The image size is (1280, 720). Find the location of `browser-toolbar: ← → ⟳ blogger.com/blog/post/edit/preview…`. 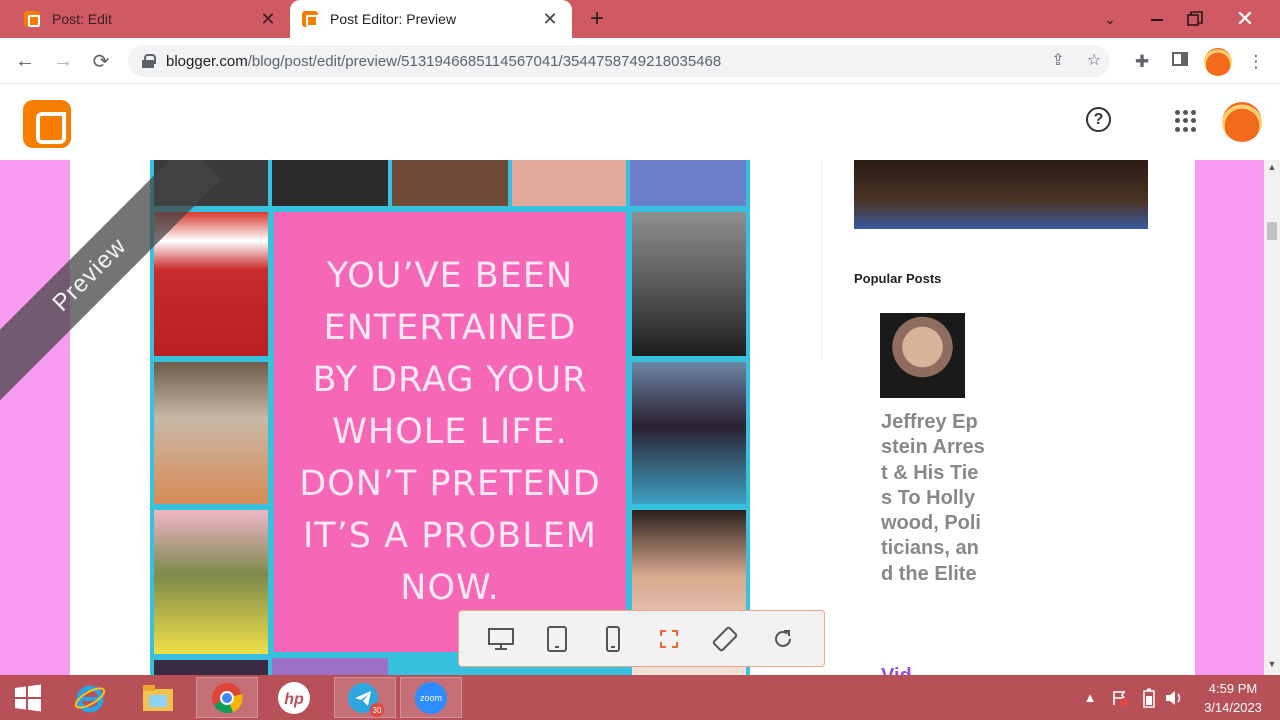

browser-toolbar: ← → ⟳ blogger.com/blog/post/edit/preview… is located at coordinates (640, 61).